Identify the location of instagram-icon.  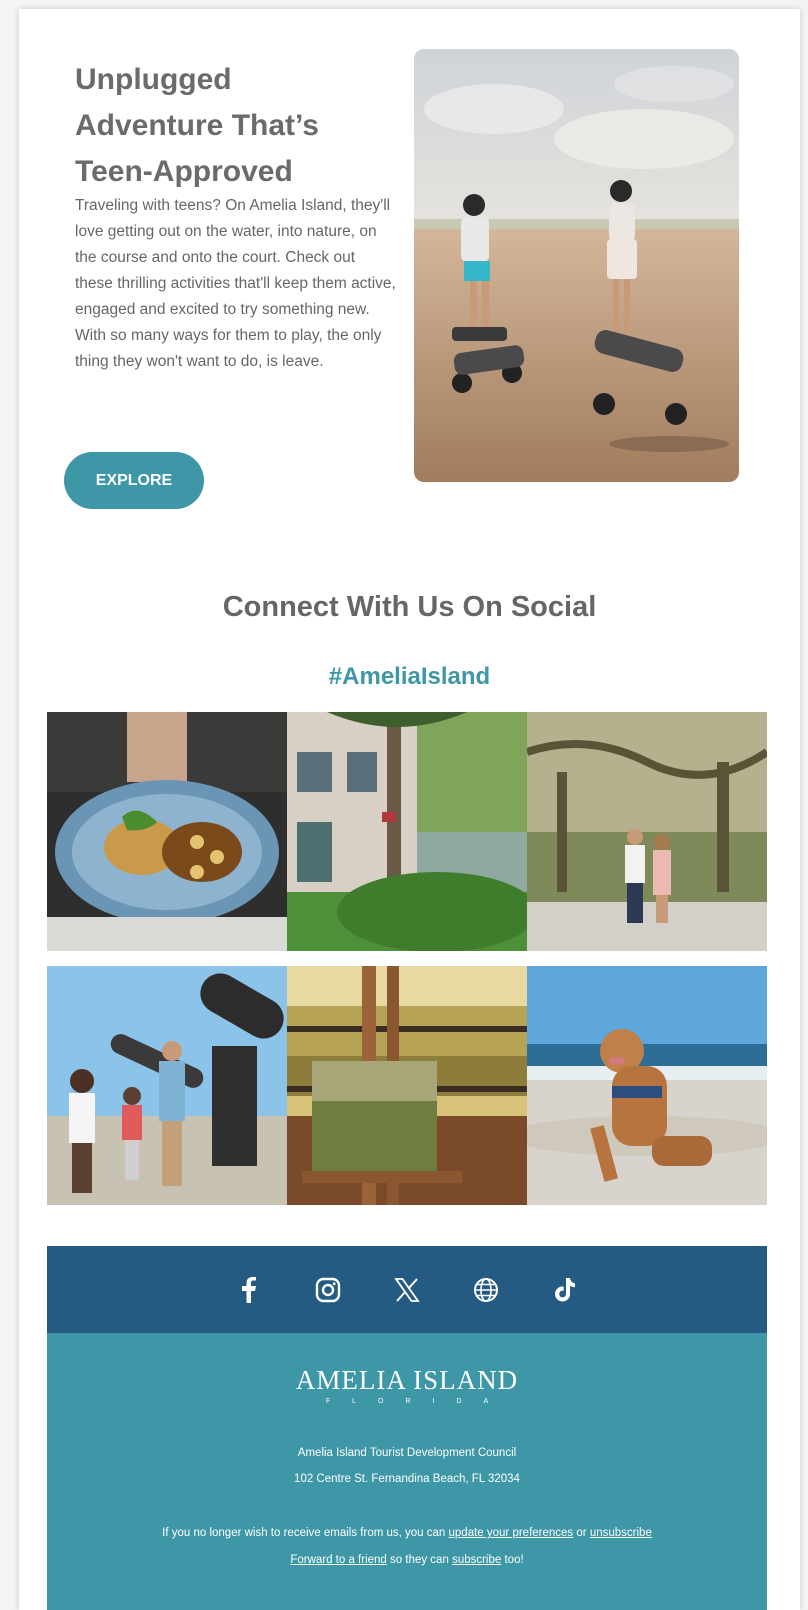
(328, 1289).